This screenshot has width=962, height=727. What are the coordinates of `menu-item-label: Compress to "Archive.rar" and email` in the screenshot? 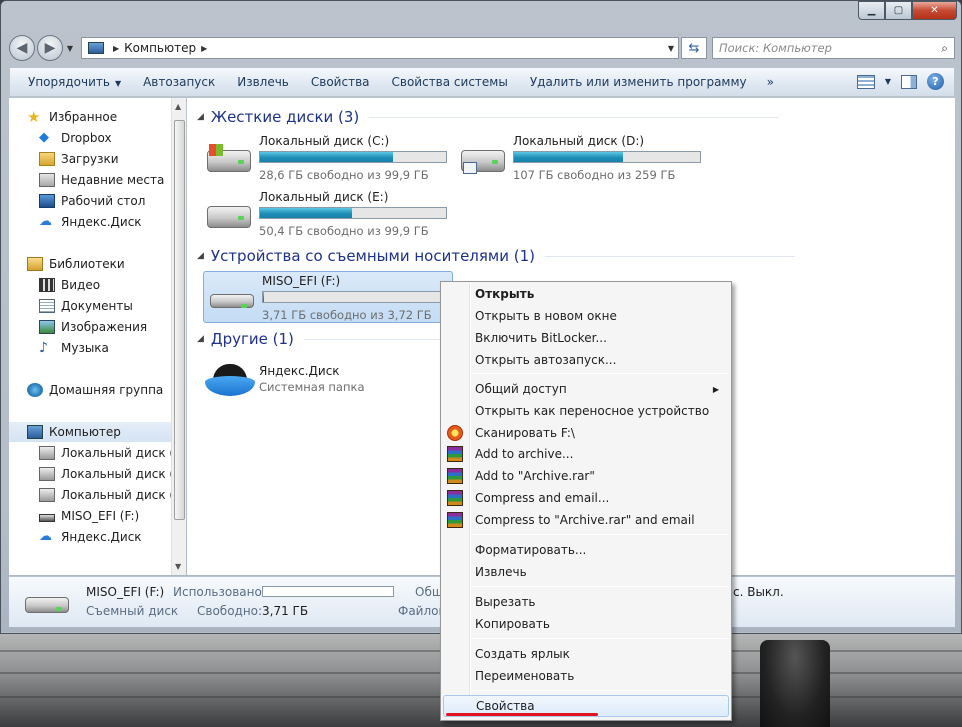 It's located at (585, 520).